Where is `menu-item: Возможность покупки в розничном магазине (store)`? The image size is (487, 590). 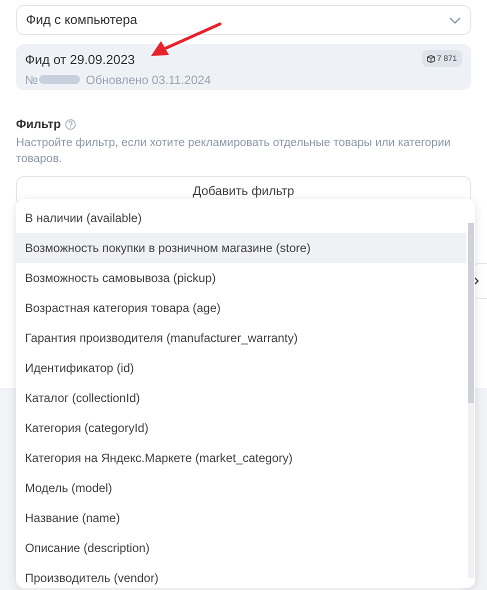 menu-item: Возможность покупки в розничном магазине (store) is located at coordinates (241, 248).